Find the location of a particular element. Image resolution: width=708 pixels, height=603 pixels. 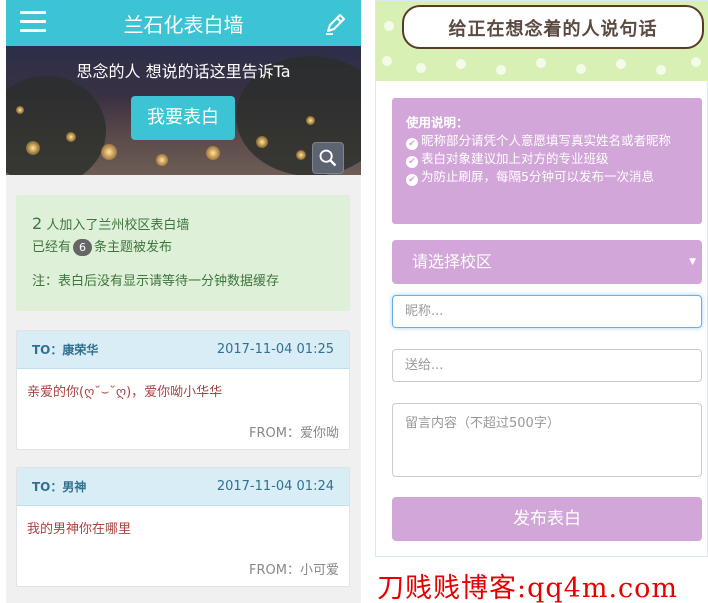

usage-item-text: 昵称部分请凭个人意愿填写真实姓名或者昵称 is located at coordinates (546, 140).